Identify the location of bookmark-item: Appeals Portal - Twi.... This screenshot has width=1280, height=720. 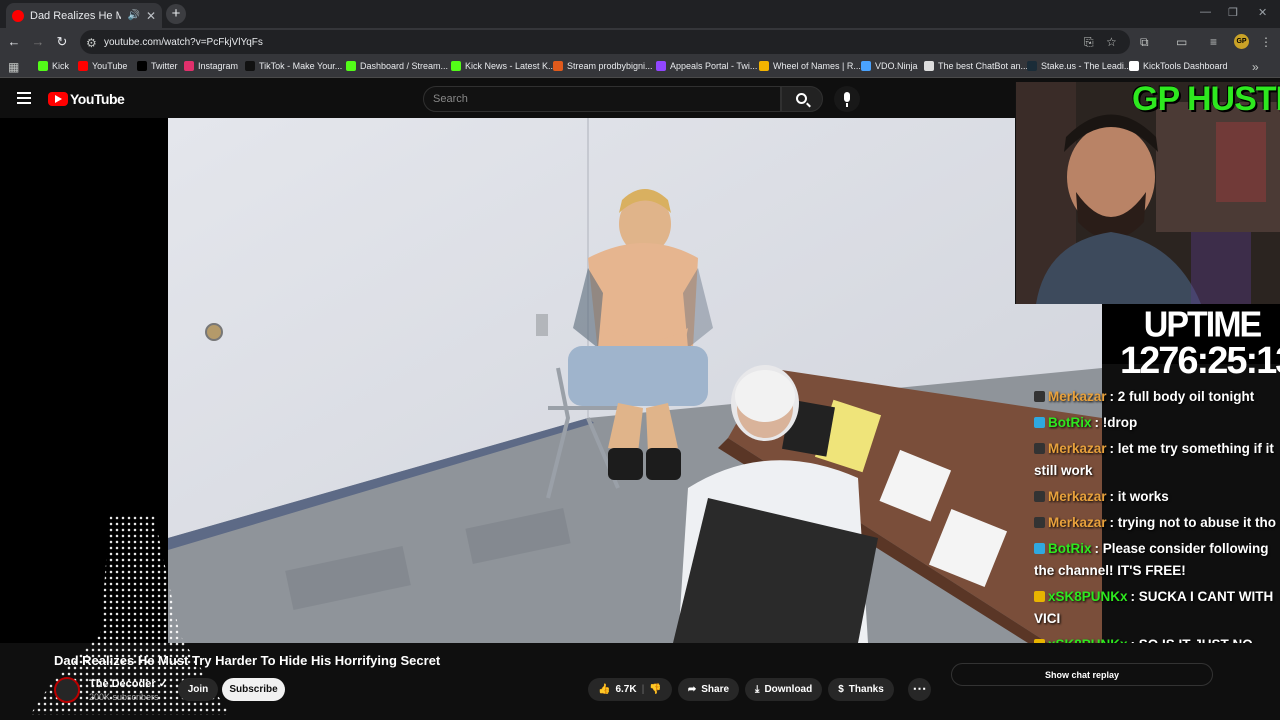
(706, 66).